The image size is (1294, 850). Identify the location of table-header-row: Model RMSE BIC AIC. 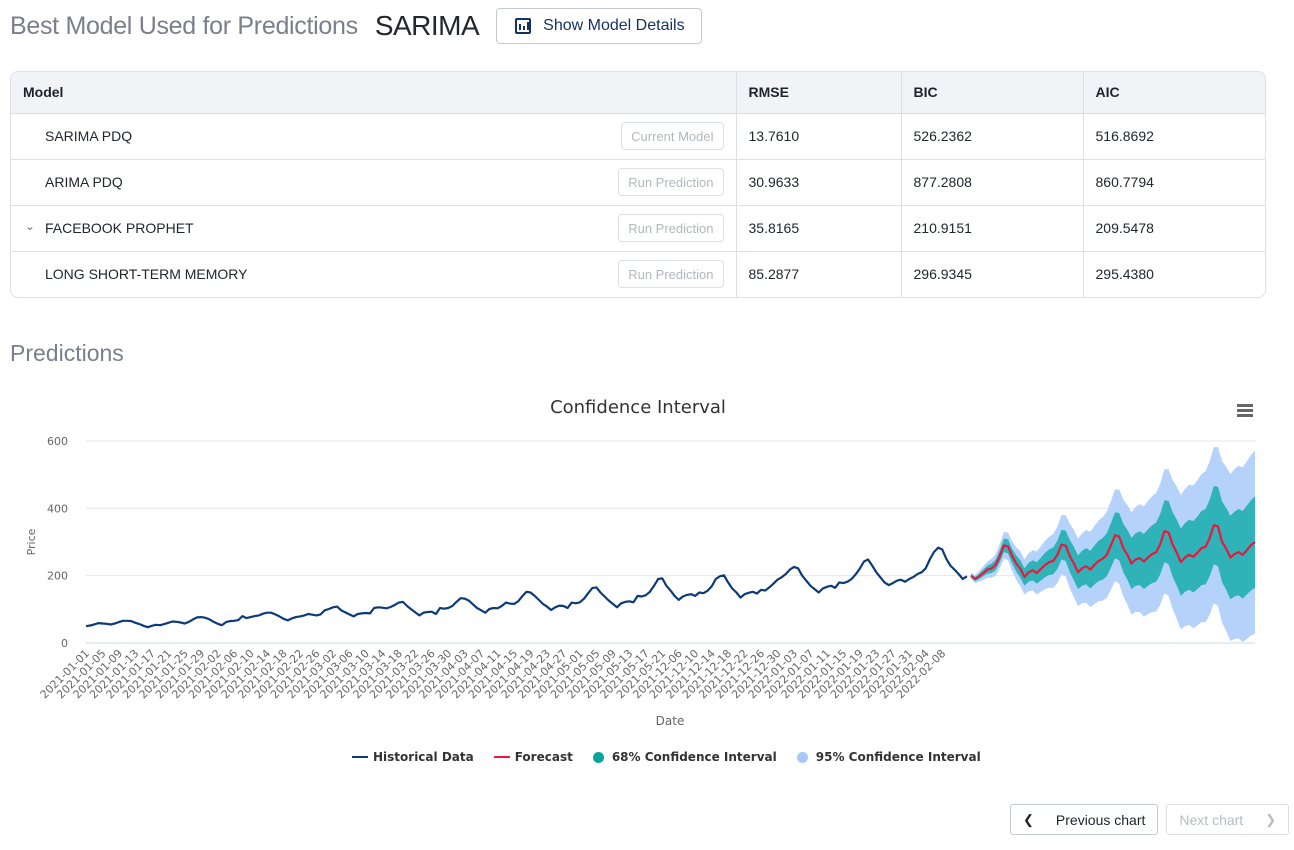
(638, 93).